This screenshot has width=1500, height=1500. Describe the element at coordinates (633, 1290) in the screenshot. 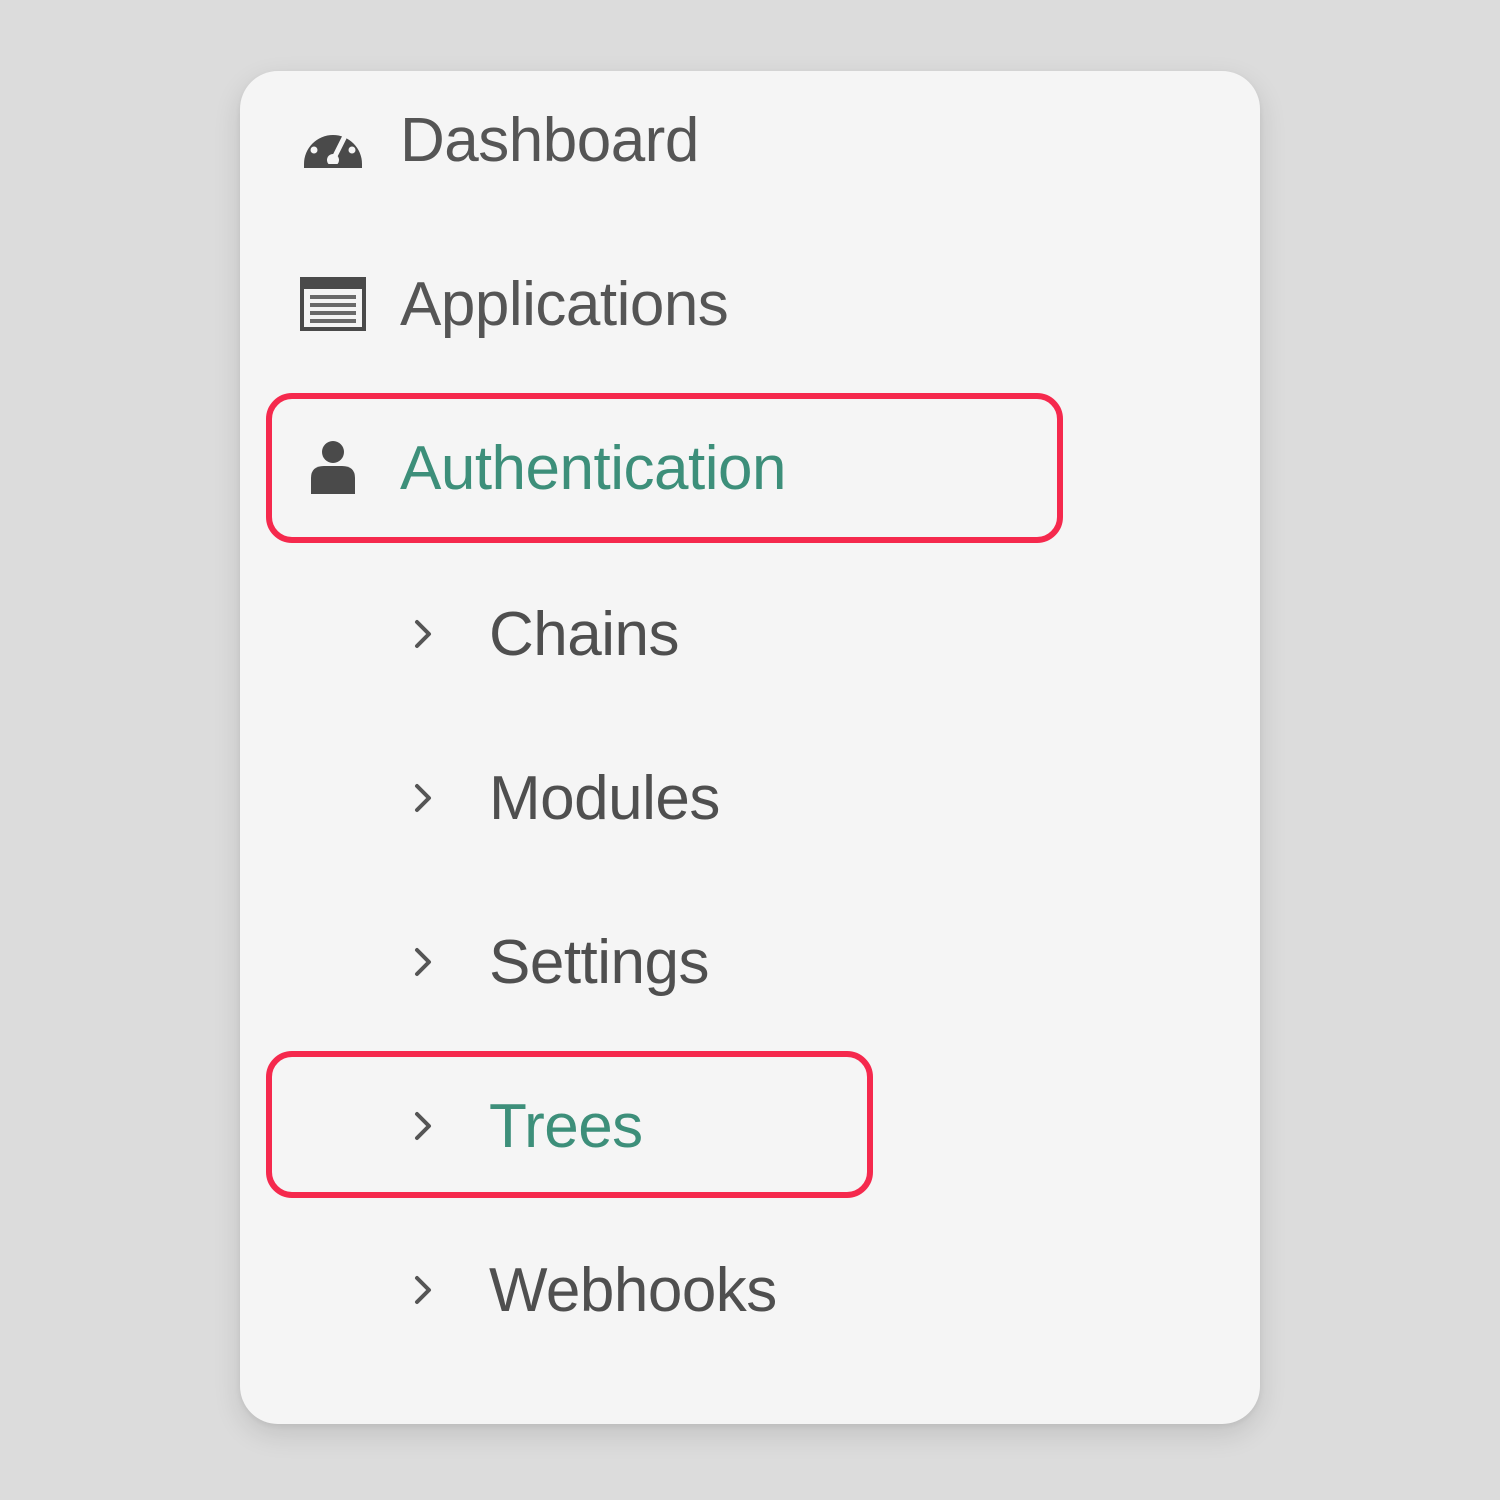

I see `sidebar-subitem-label: Webhooks` at that location.